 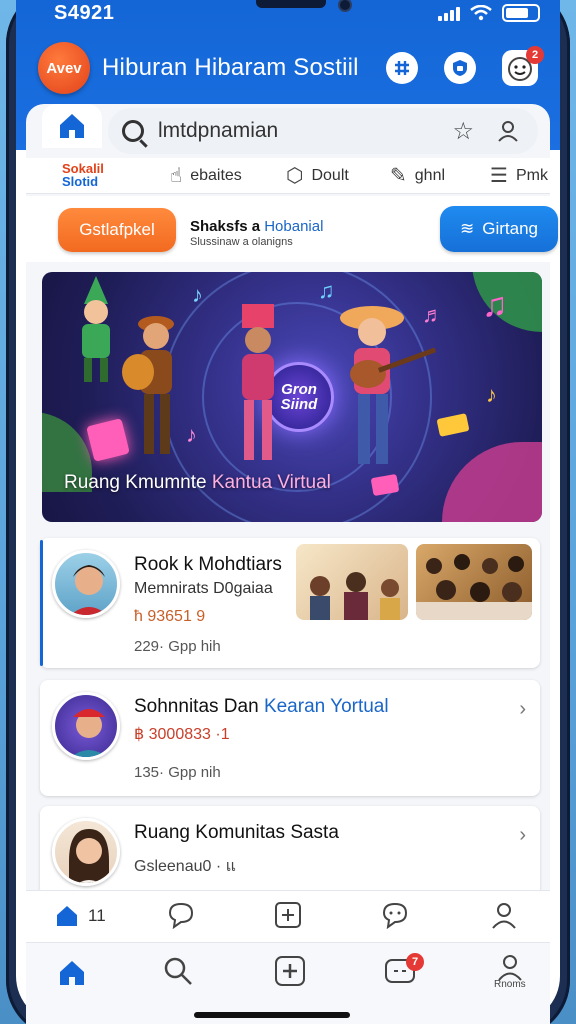 I want to click on category-label: ebaites, so click(x=216, y=175).